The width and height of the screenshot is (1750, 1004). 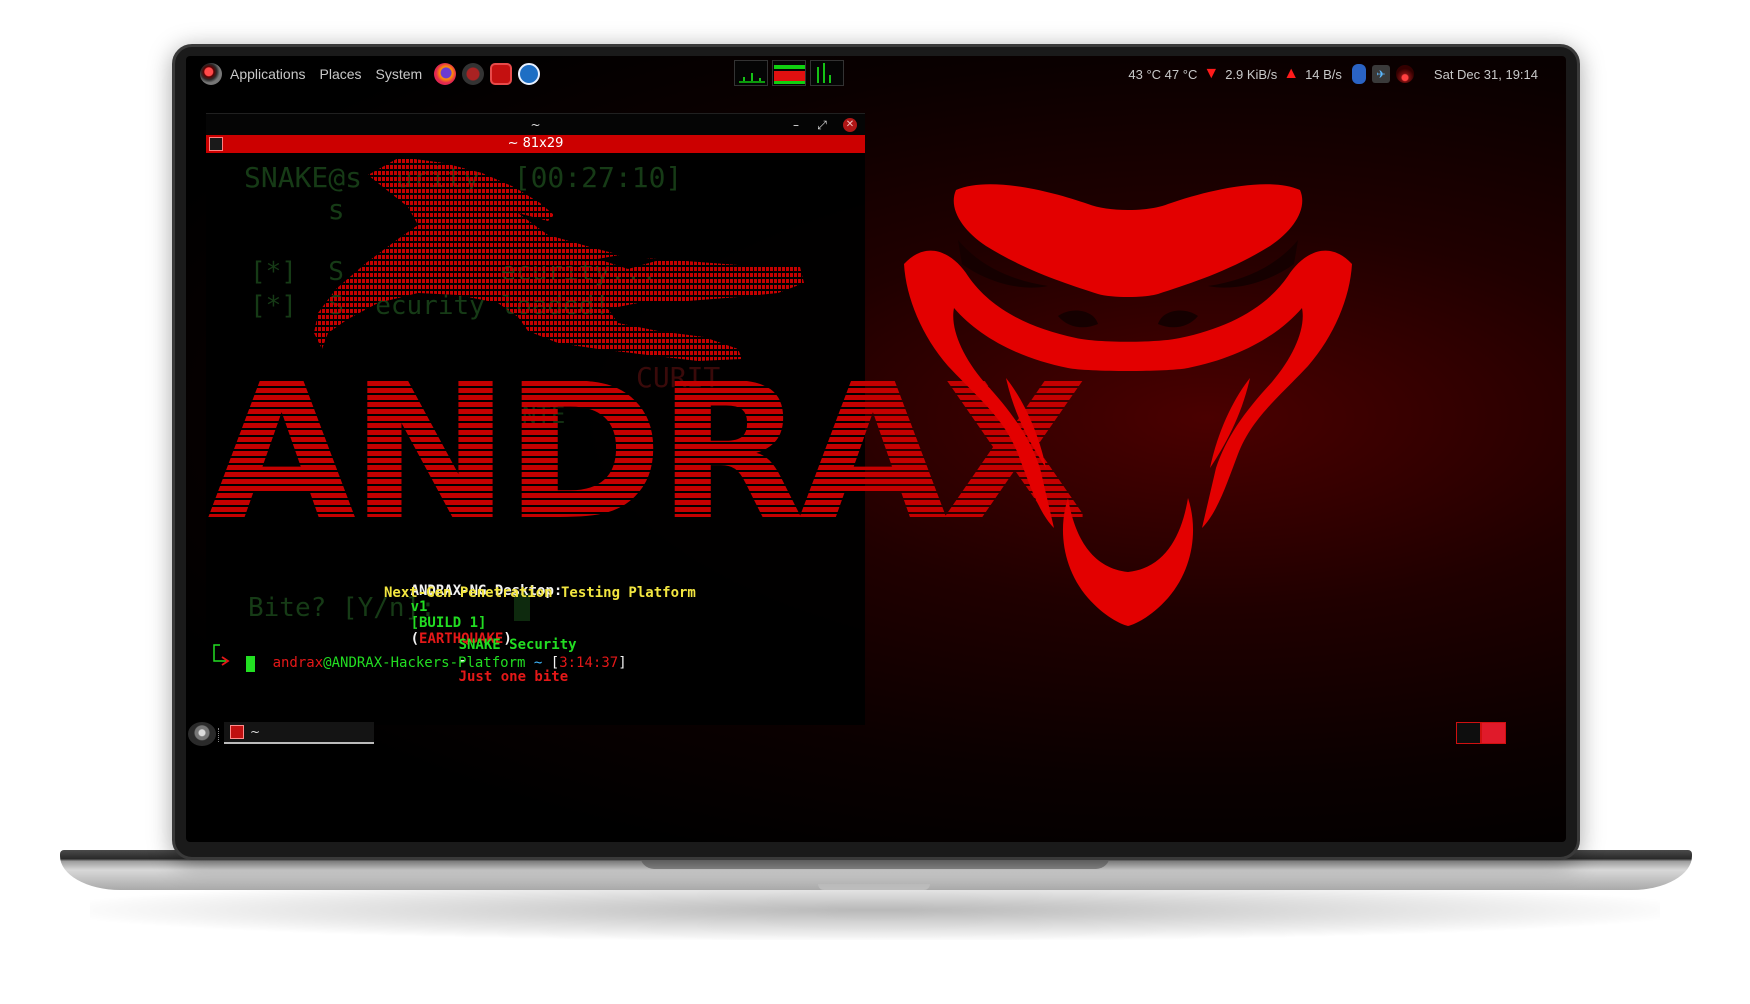 I want to click on temperature-readout: 43 °C 47 °C, so click(x=1163, y=74).